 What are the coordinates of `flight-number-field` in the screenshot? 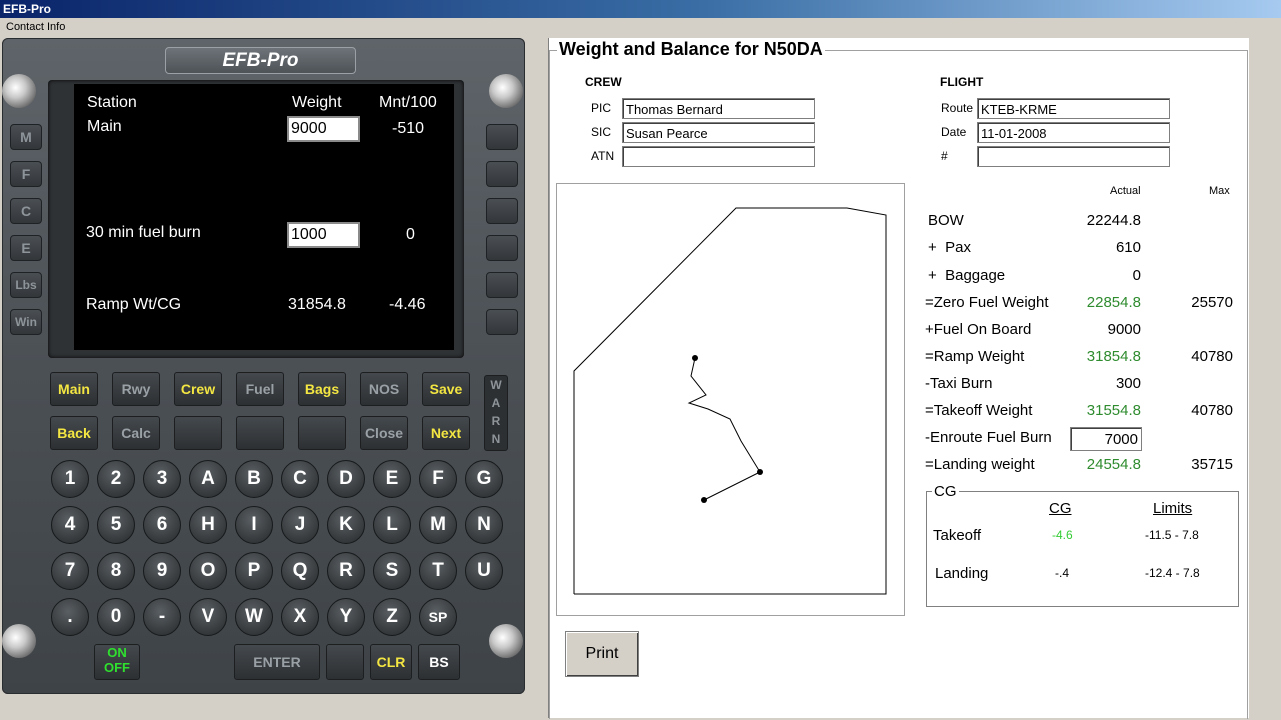 It's located at (1073, 156).